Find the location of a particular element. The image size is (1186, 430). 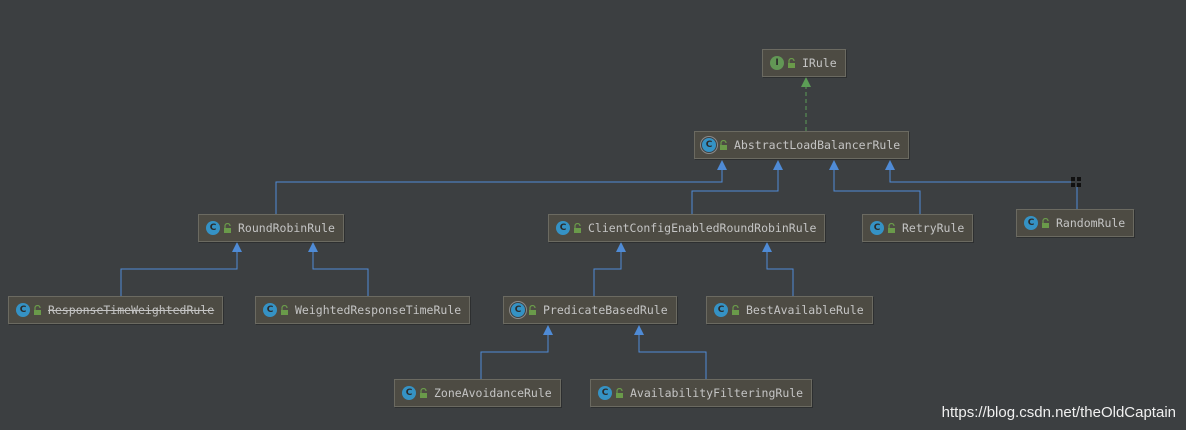

node-label: WeightedResponseTimeRule is located at coordinates (378, 310).